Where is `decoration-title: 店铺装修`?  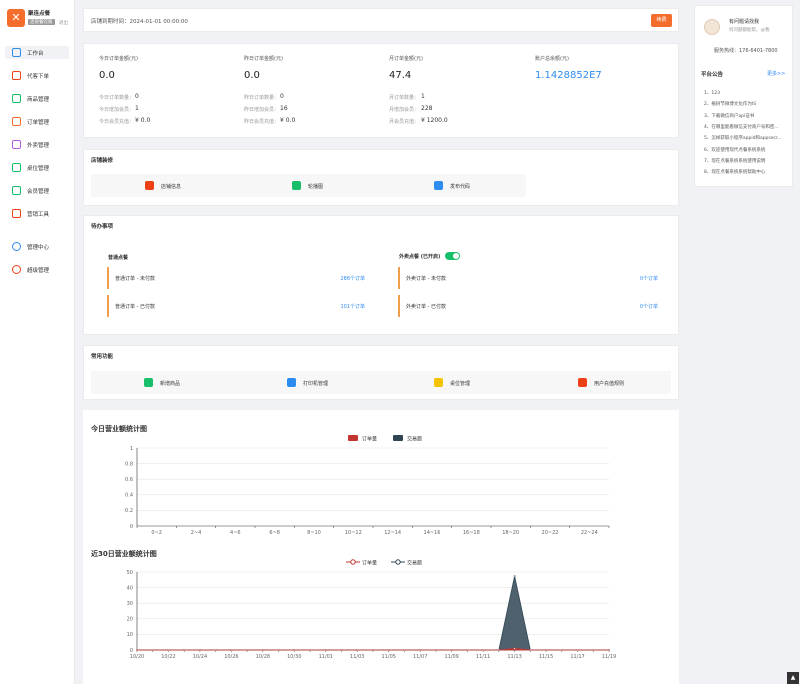 decoration-title: 店铺装修 is located at coordinates (102, 161).